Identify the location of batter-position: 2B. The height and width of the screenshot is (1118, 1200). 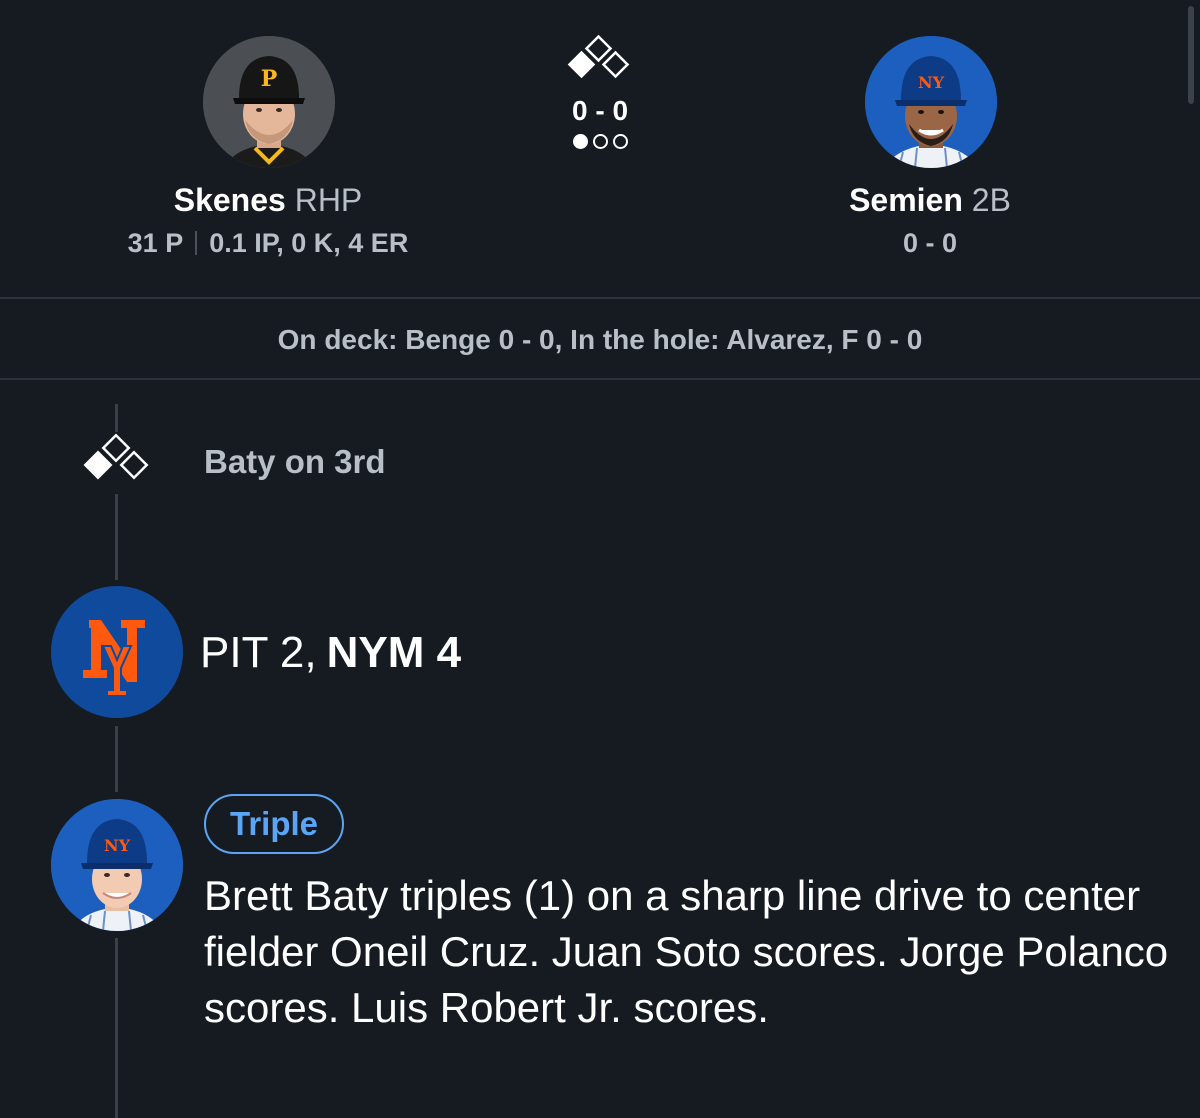
(991, 200).